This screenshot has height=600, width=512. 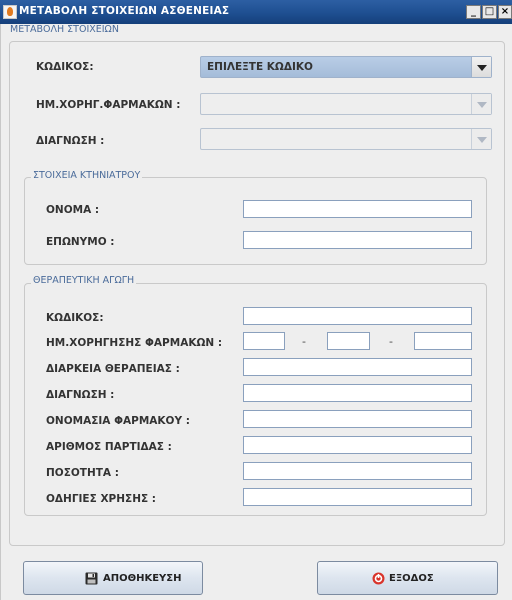 What do you see at coordinates (64, 29) in the screenshot?
I see `edit-details-legend: ΜΕΤΑΒΟΛΗ ΣΤΟΙΧΕΙΩΝ` at bounding box center [64, 29].